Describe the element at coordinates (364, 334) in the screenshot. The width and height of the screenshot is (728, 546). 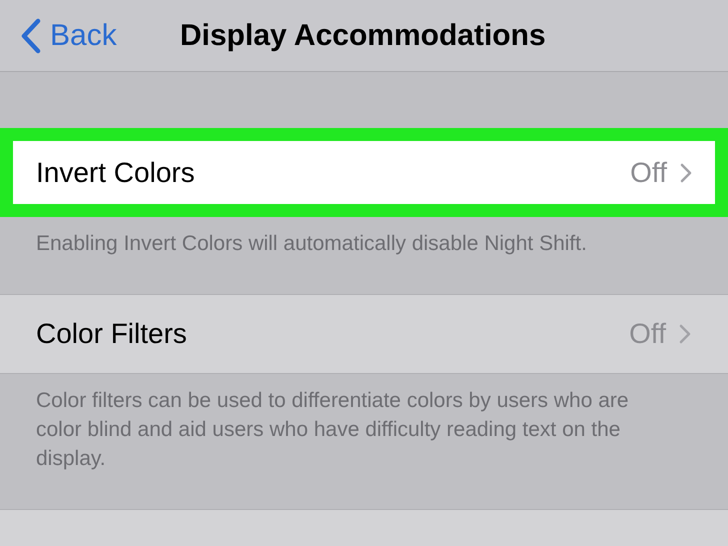
I see `settings-row: Color Filters Off` at that location.